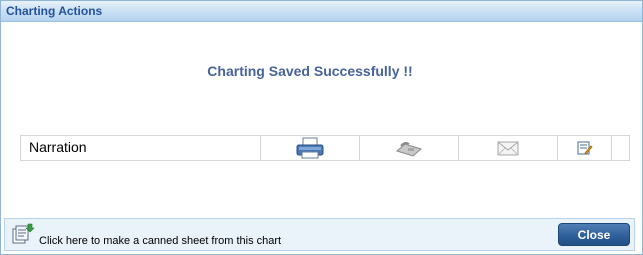  Describe the element at coordinates (141, 148) in the screenshot. I see `narration-cell: Narration` at that location.